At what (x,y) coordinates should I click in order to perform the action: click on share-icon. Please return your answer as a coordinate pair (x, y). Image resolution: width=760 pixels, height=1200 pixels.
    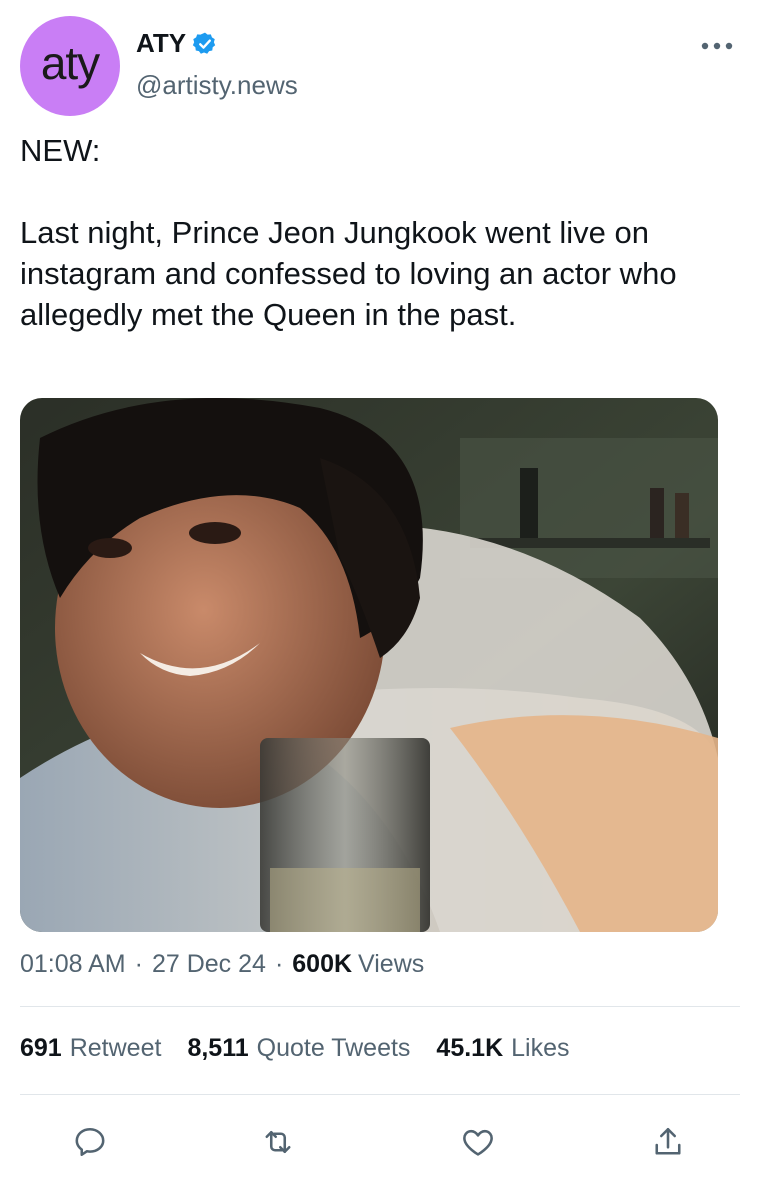
    Looking at the image, I should click on (668, 1142).